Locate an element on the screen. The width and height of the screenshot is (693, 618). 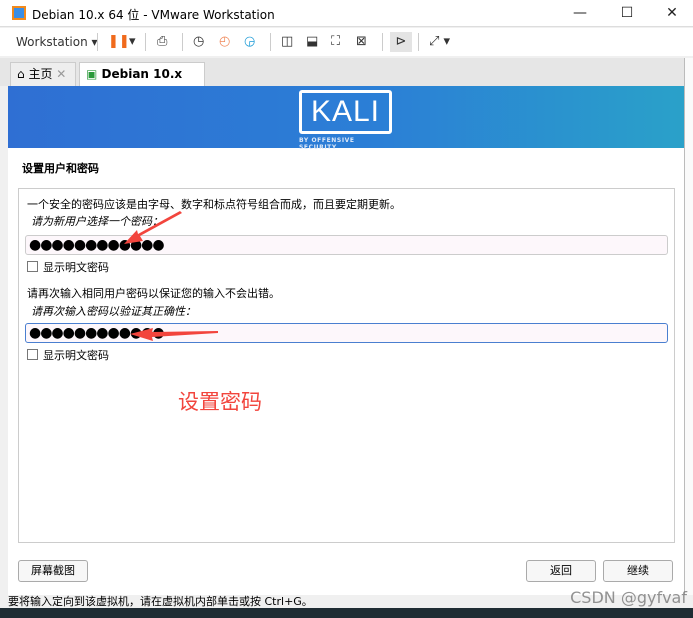
watermark: CSDN @gyfvaf is located at coordinates (628, 597).